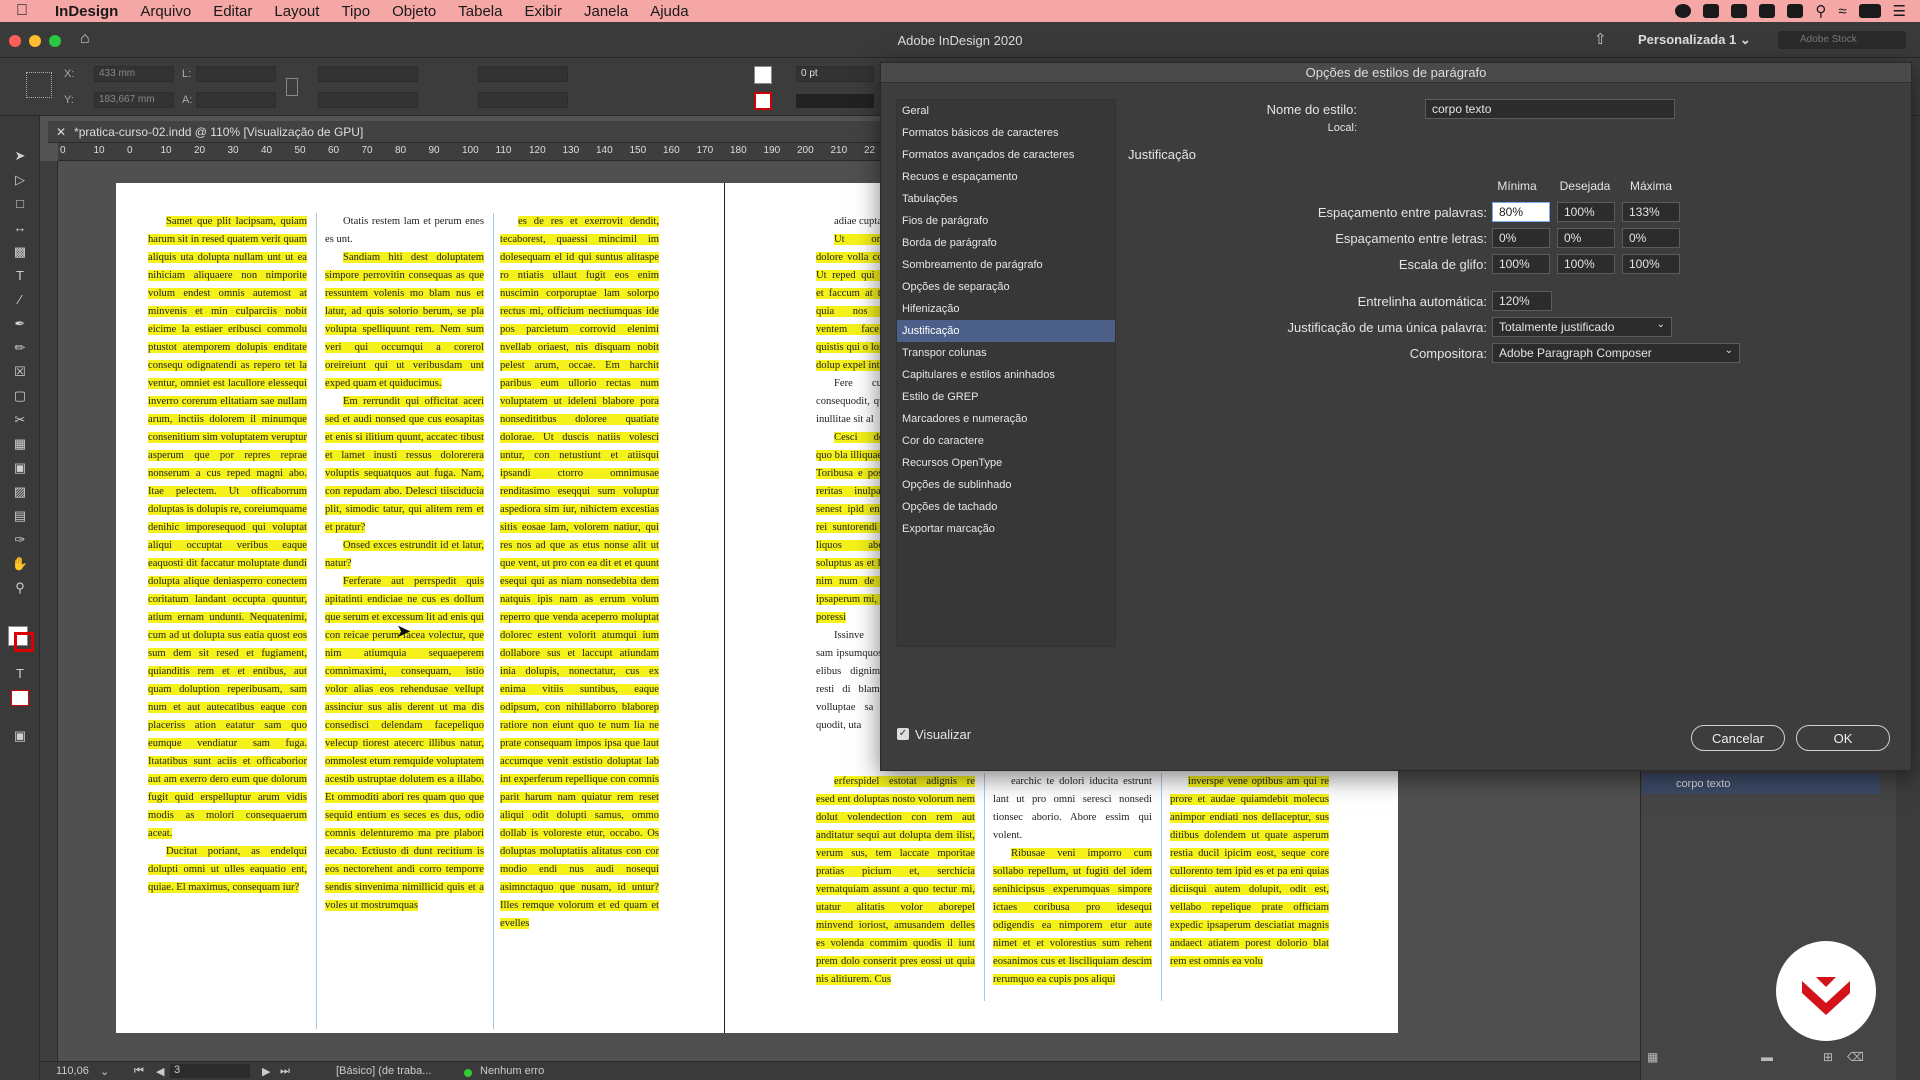 This screenshot has height=1080, width=1920. I want to click on glyph-scaling-min: 100%, so click(1521, 264).